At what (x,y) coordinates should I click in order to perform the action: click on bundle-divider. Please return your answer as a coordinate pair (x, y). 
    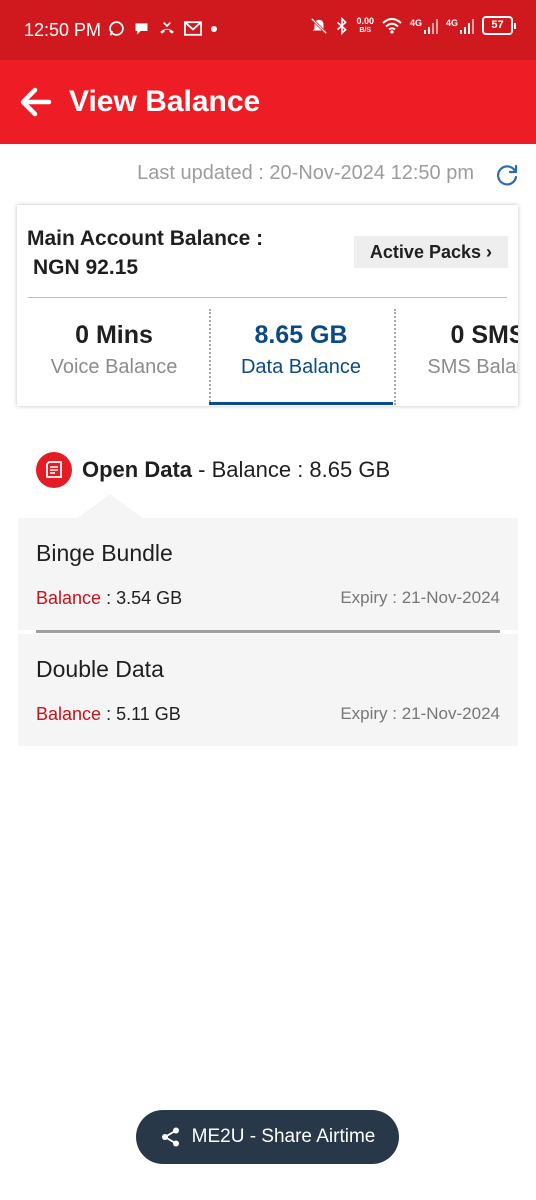
    Looking at the image, I should click on (268, 631).